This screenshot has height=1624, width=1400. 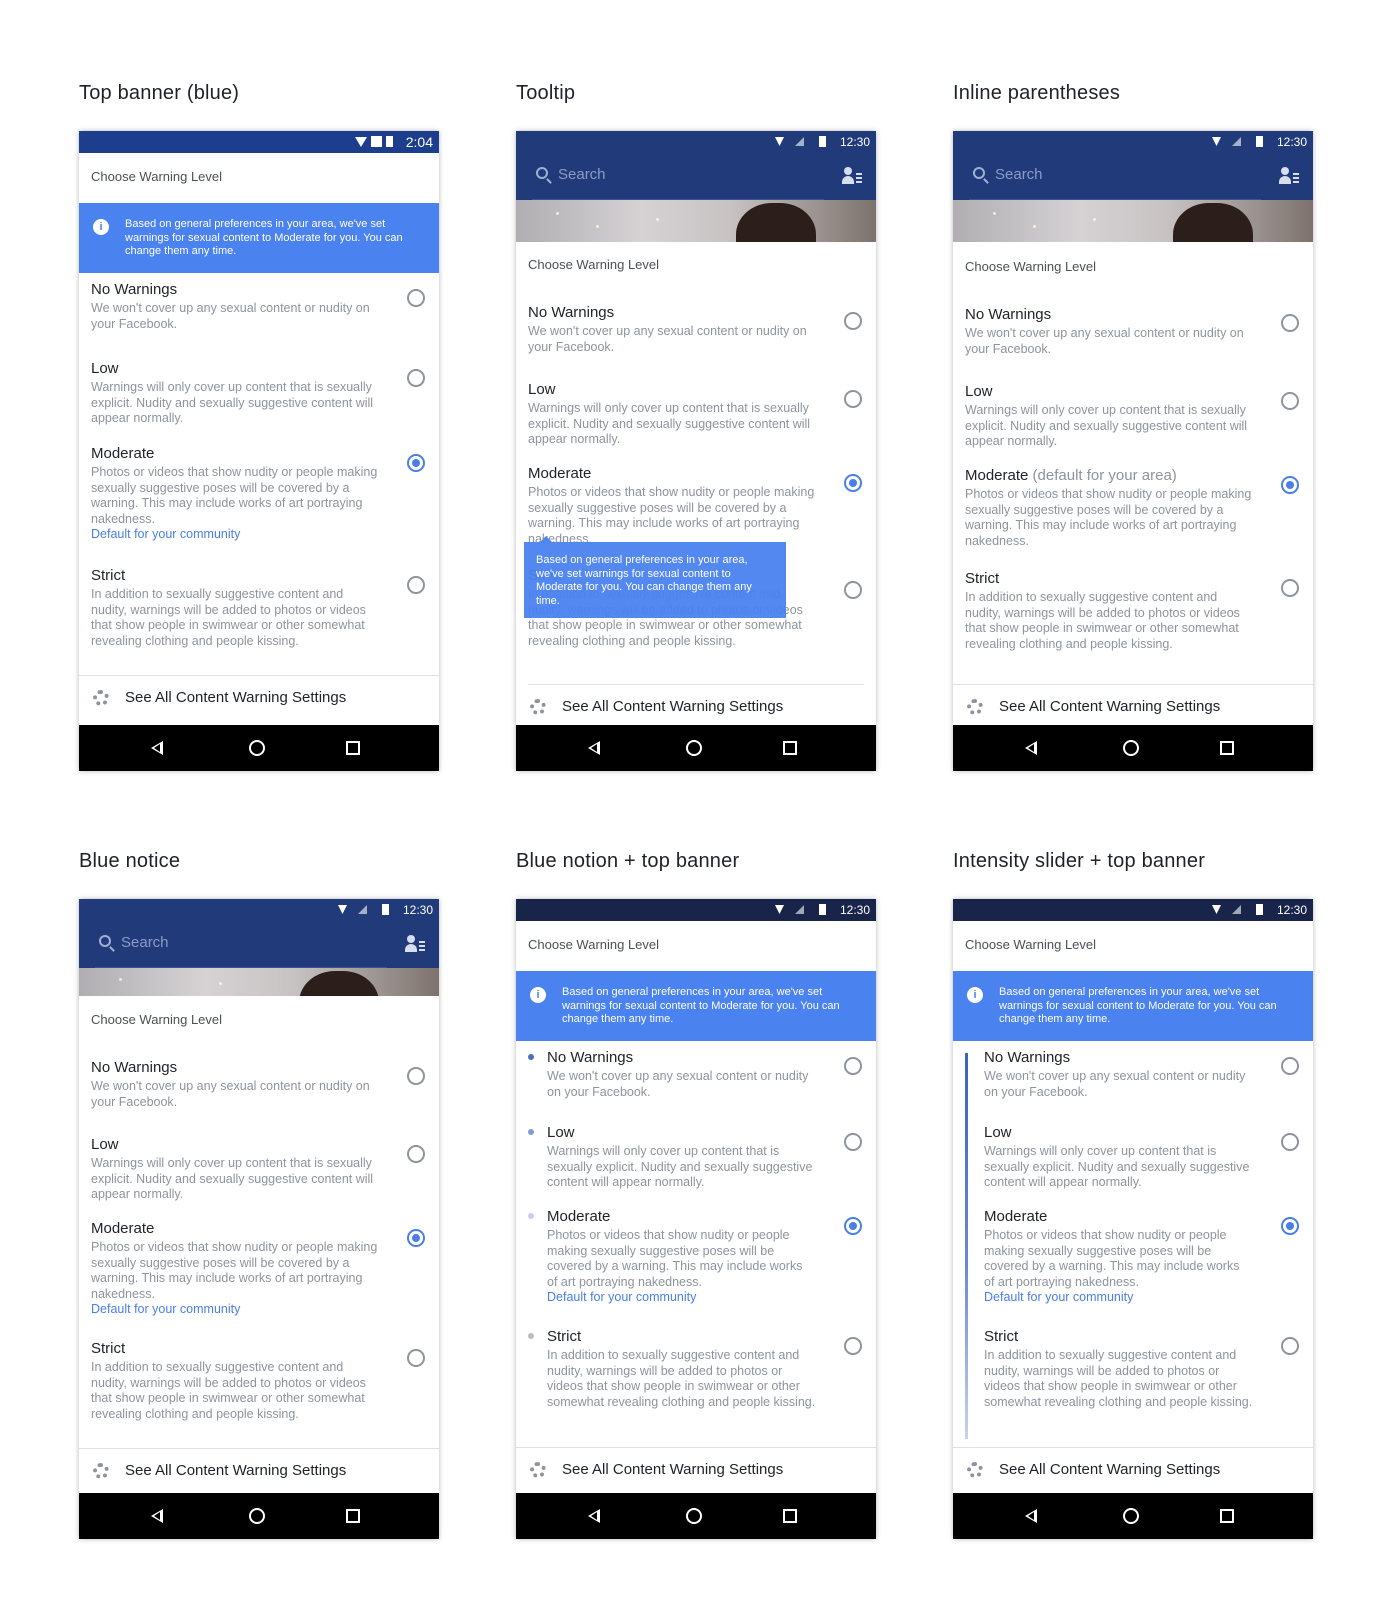 I want to click on search-placeholder: Search, so click(x=1019, y=174).